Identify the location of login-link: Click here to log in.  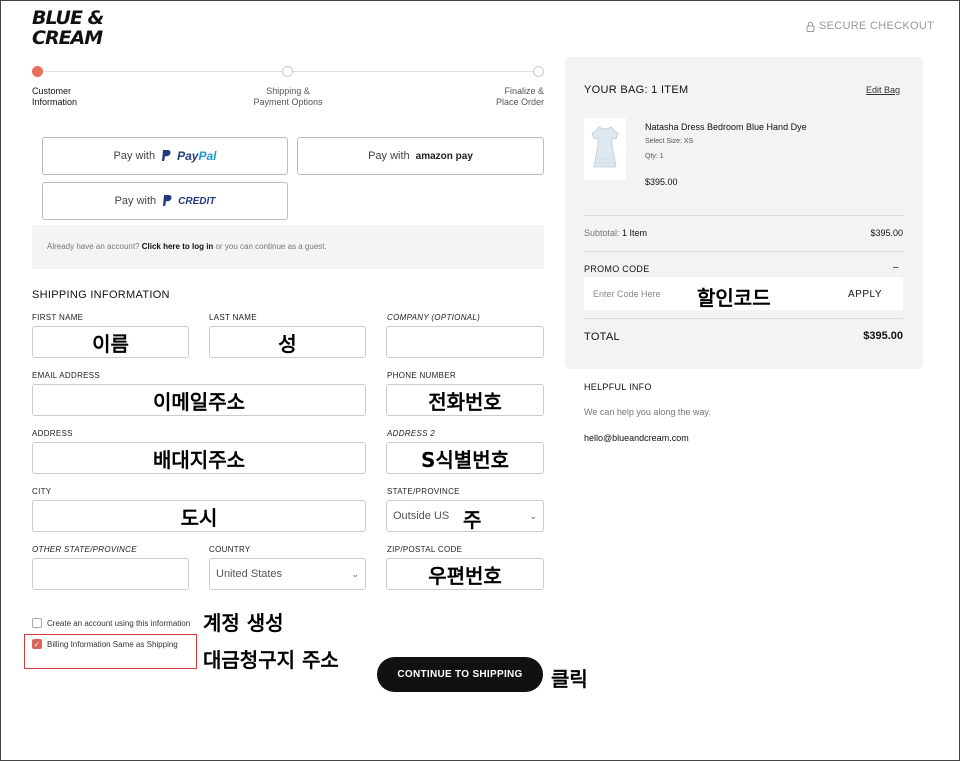
(178, 246).